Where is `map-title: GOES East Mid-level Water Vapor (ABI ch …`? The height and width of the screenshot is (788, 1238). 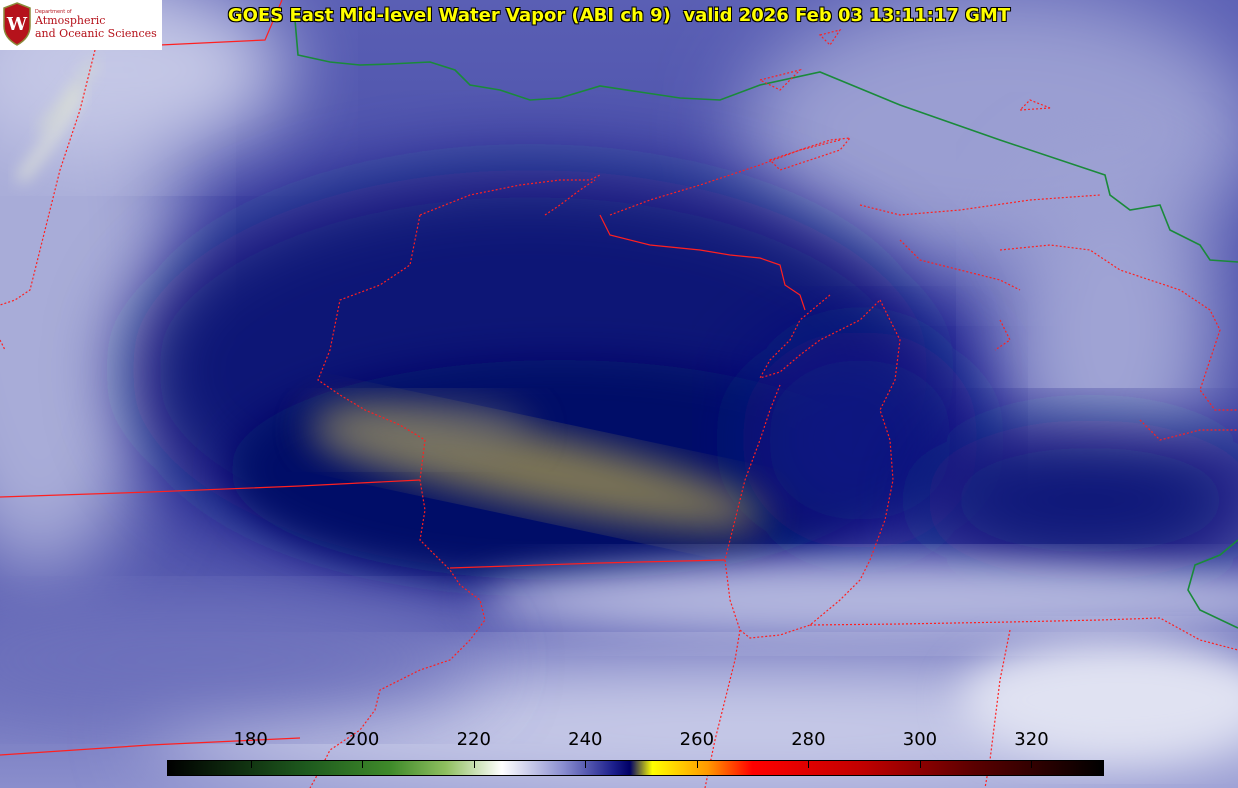 map-title: GOES East Mid-level Water Vapor (ABI ch … is located at coordinates (619, 15).